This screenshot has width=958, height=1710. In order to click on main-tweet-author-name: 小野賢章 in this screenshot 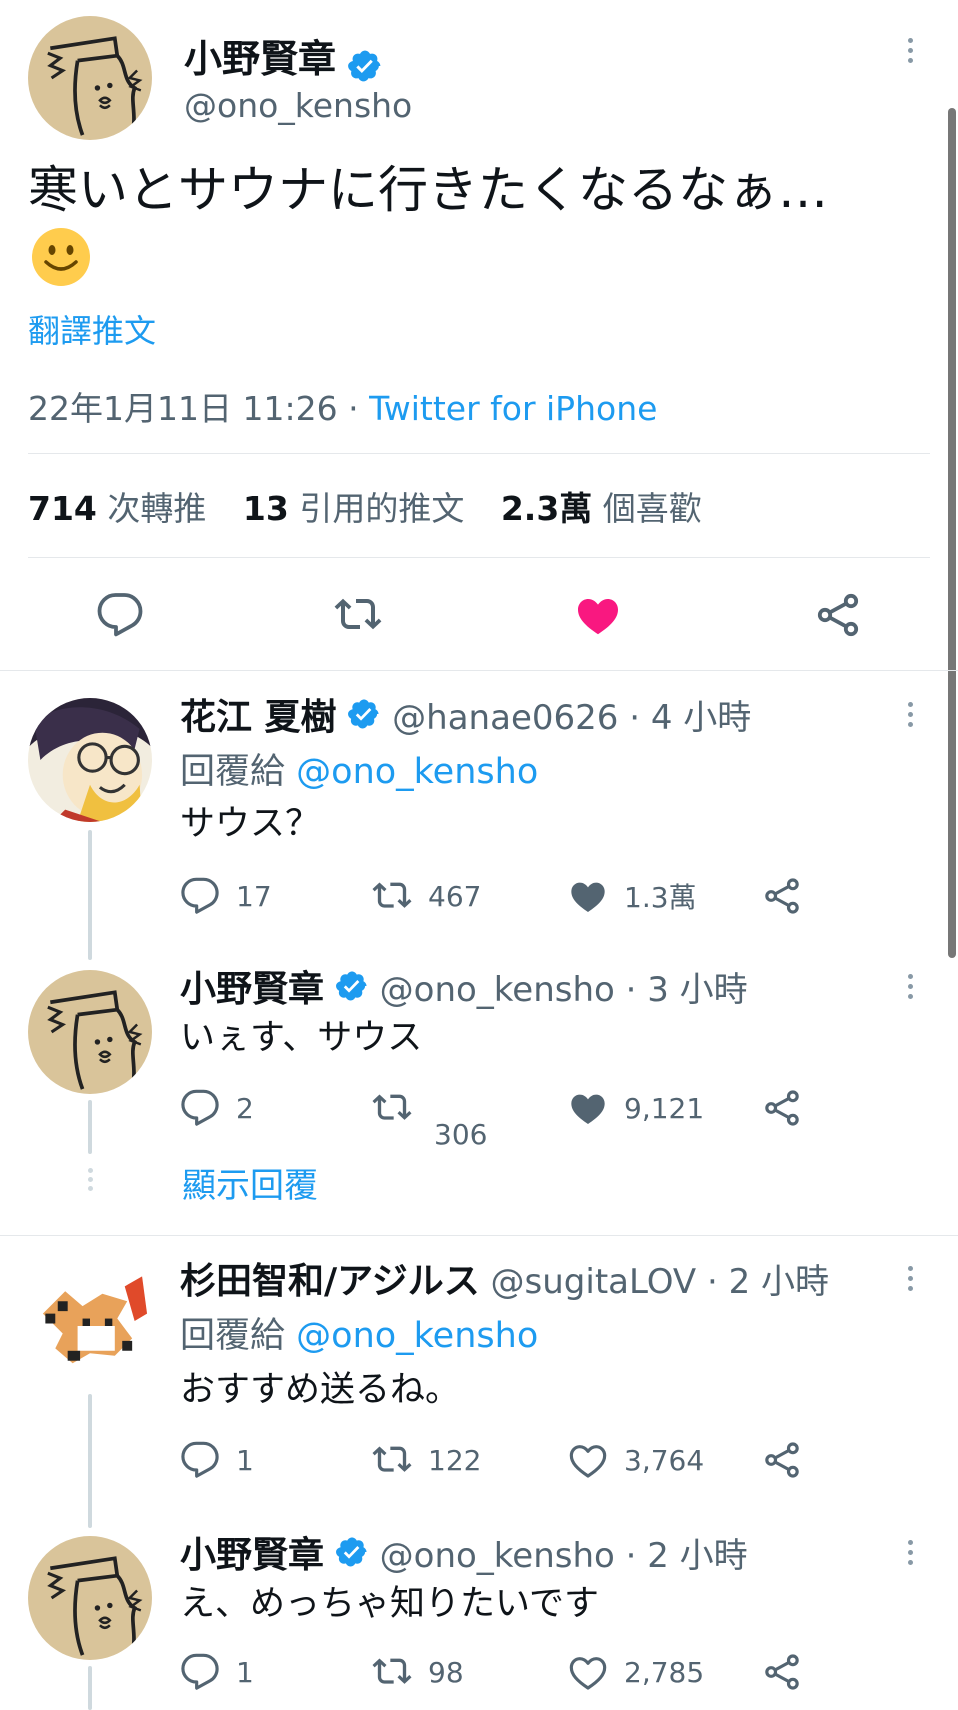, I will do `click(260, 59)`.